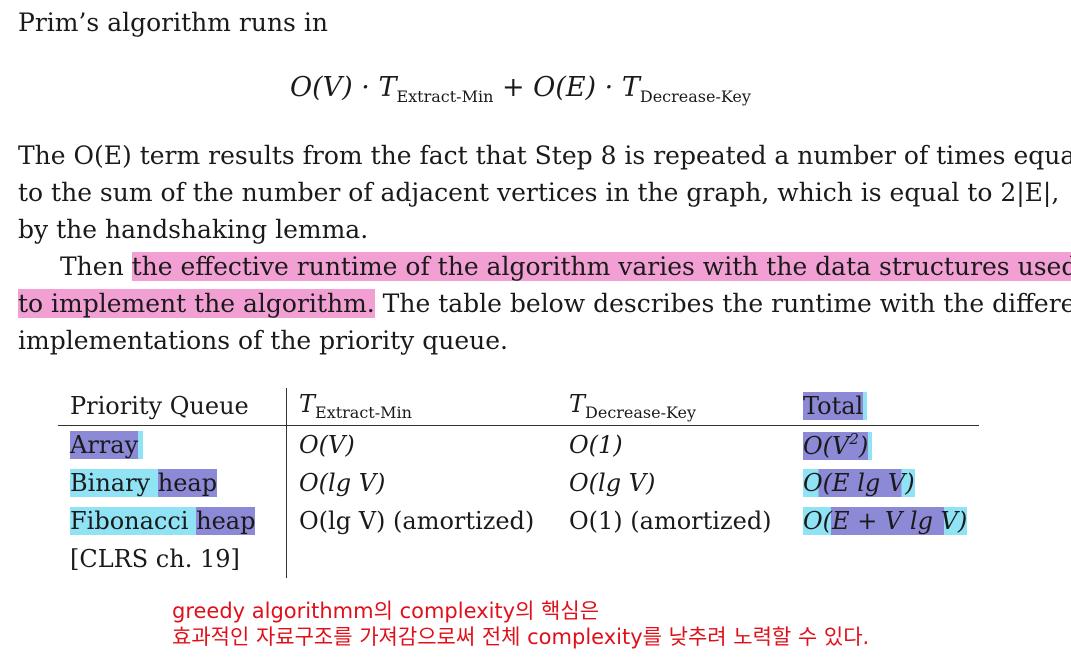  What do you see at coordinates (695, 96) in the screenshot?
I see `formula-sub2: Decrease-Key` at bounding box center [695, 96].